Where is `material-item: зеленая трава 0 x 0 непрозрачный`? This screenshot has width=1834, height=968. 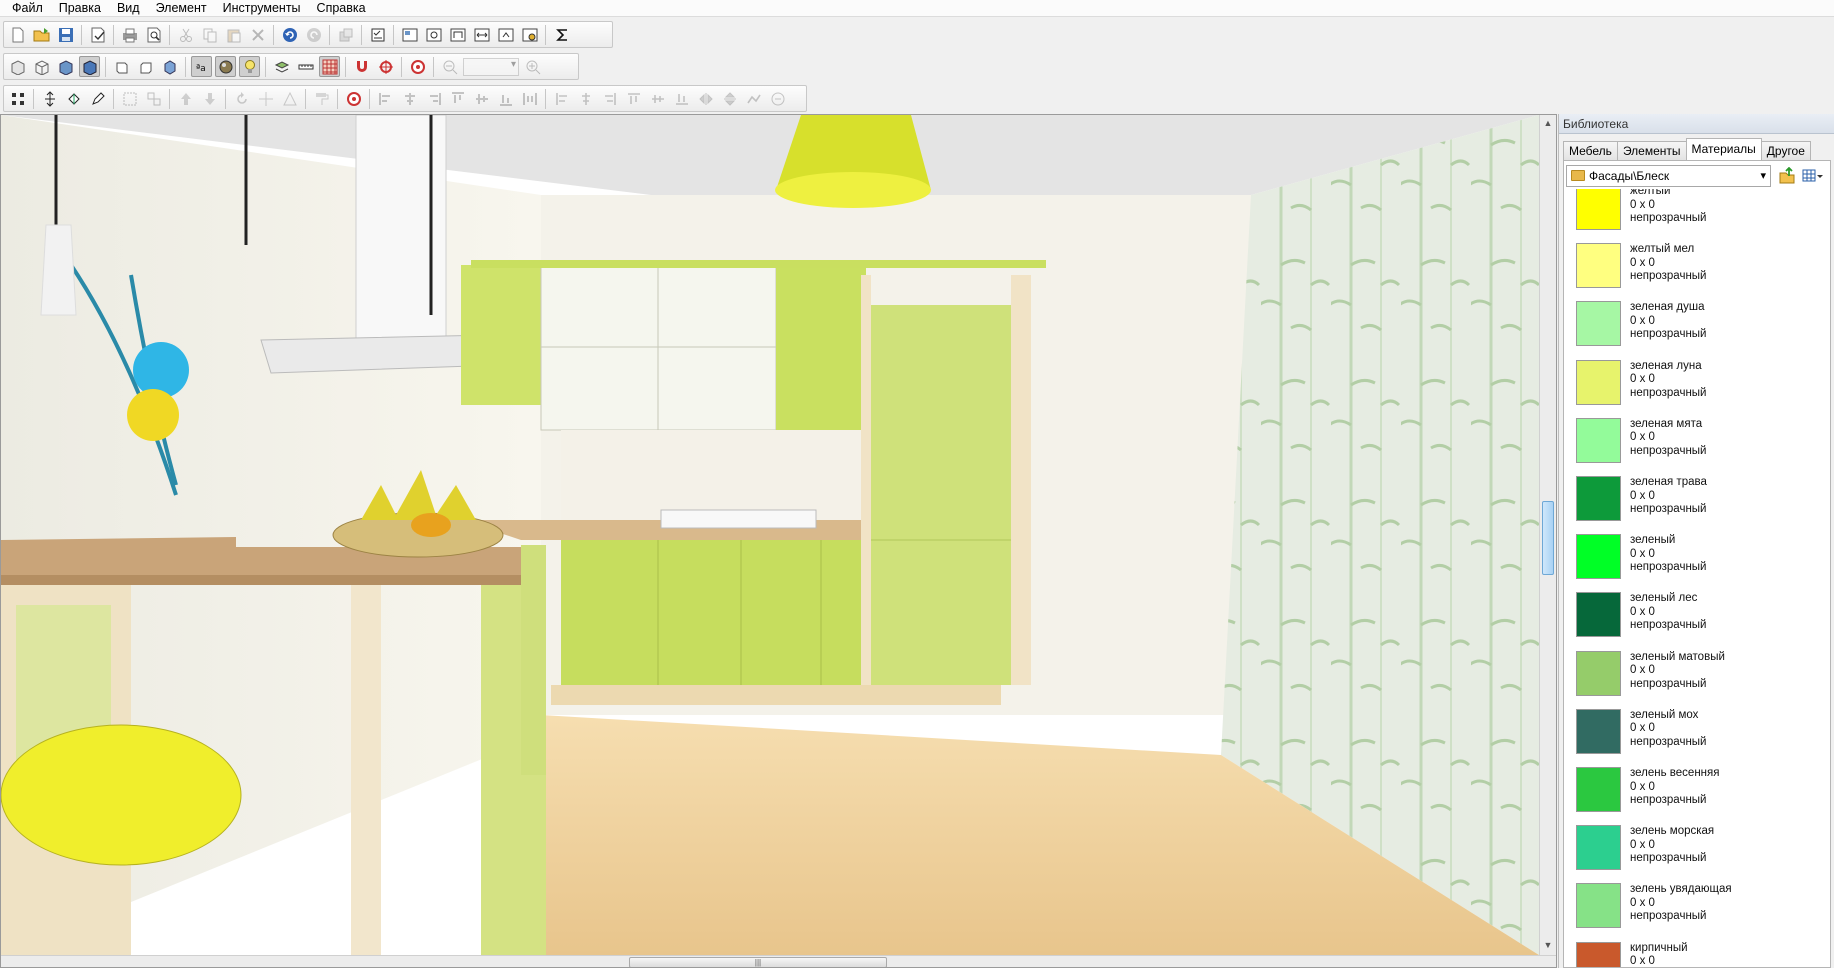
material-item: зеленая трава 0 x 0 непрозрачный is located at coordinates (1697, 495).